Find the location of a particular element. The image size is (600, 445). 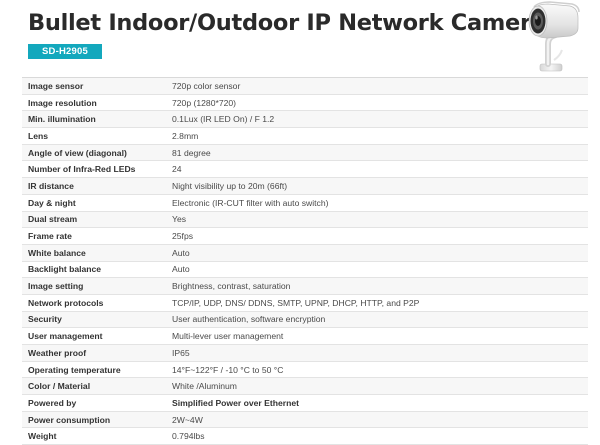

spec-label: User management is located at coordinates (65, 336).